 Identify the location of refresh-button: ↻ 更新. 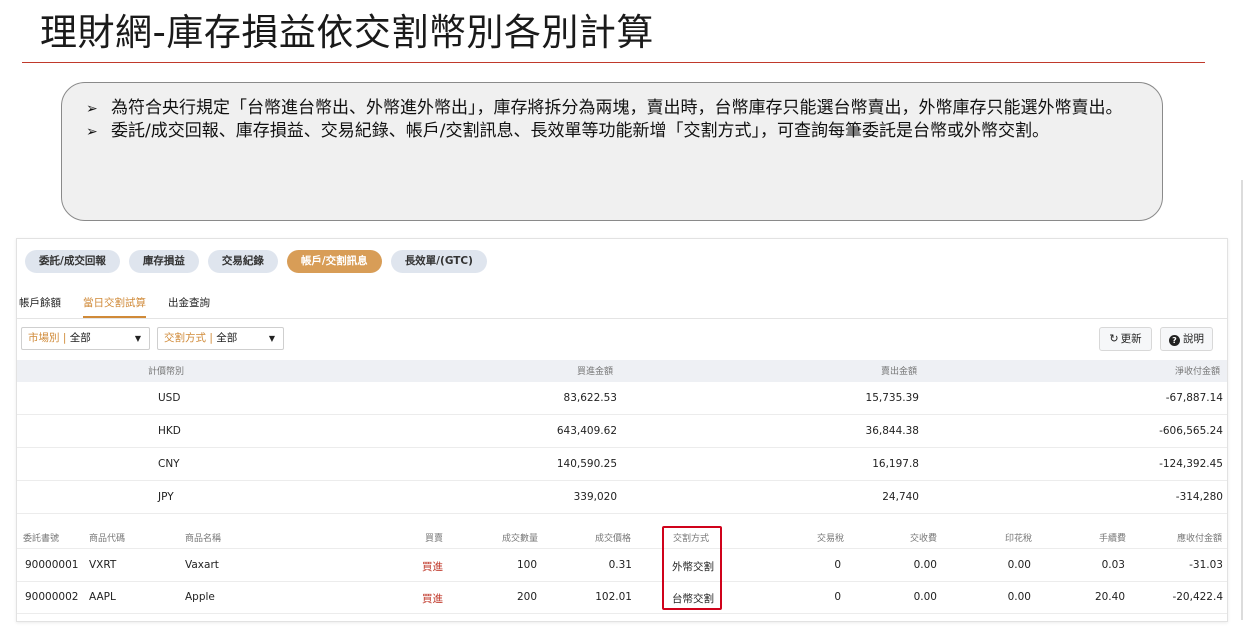
(1125, 339).